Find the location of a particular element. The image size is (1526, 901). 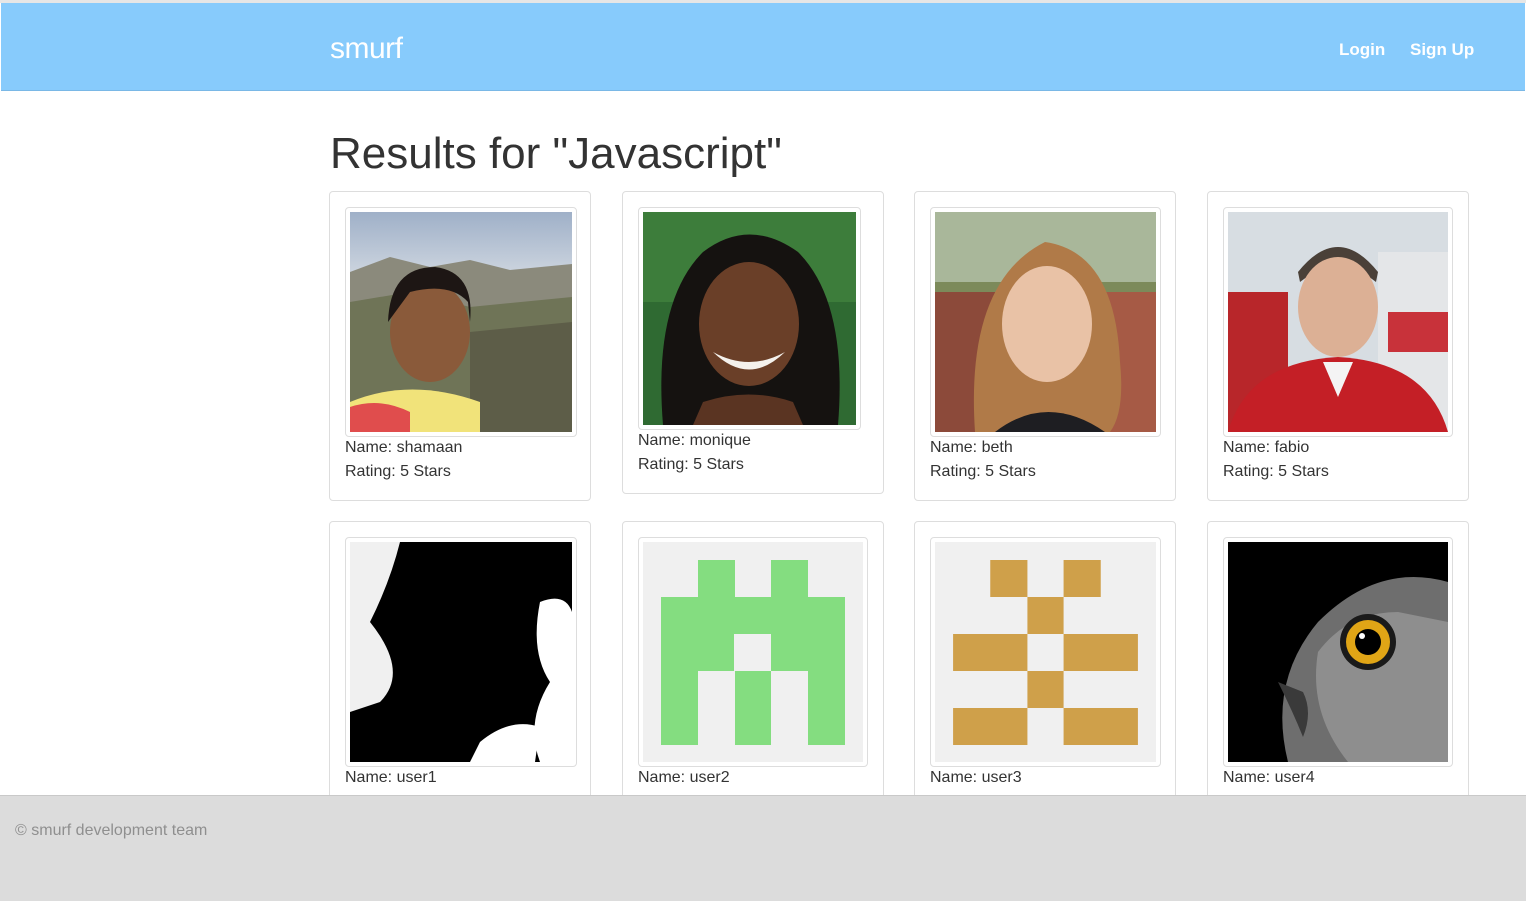

navbar: smurf Login Sign Up is located at coordinates (763, 47).